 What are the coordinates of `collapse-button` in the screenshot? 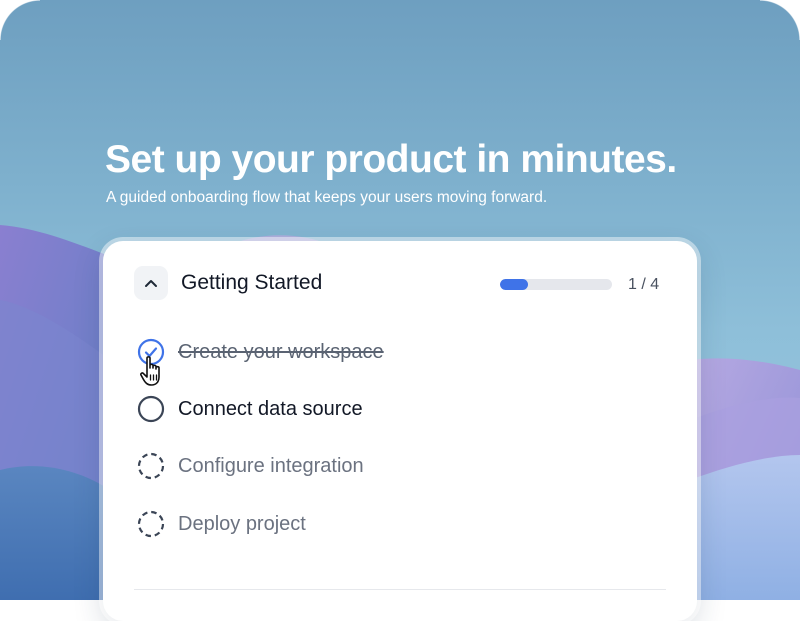 It's located at (151, 283).